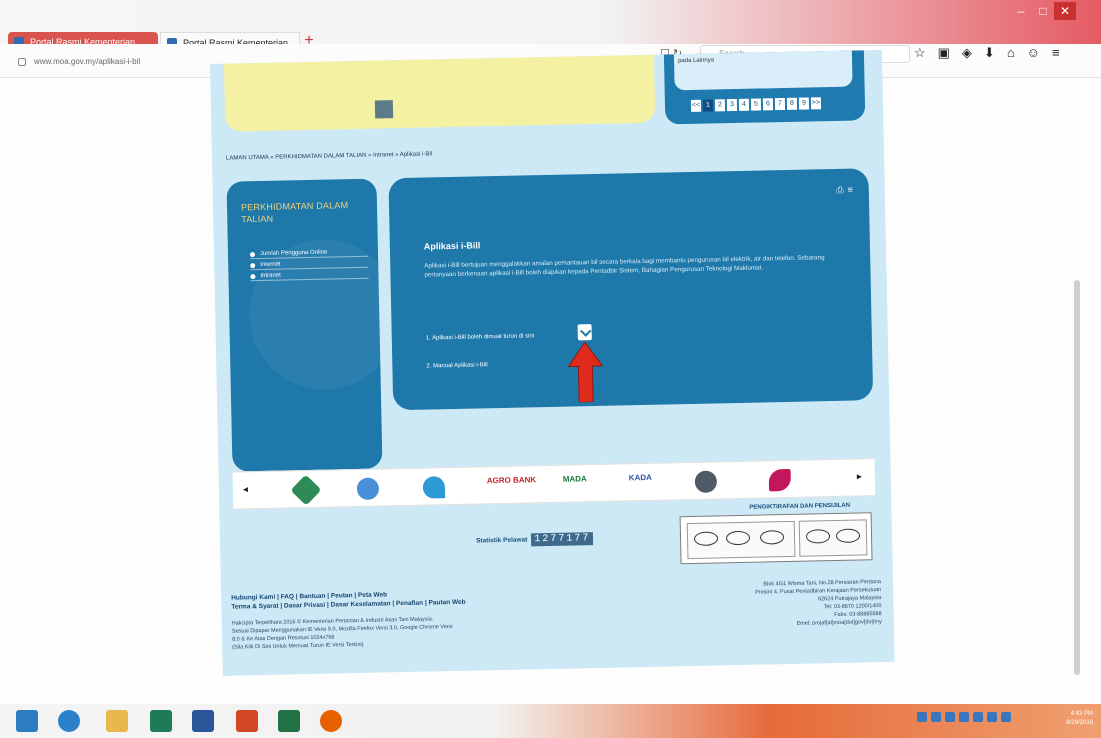 The image size is (1101, 738). I want to click on announcement-panel: pada Lainnya << 1 2 3 4 5 6 7 8 9 >>, so click(764, 87).